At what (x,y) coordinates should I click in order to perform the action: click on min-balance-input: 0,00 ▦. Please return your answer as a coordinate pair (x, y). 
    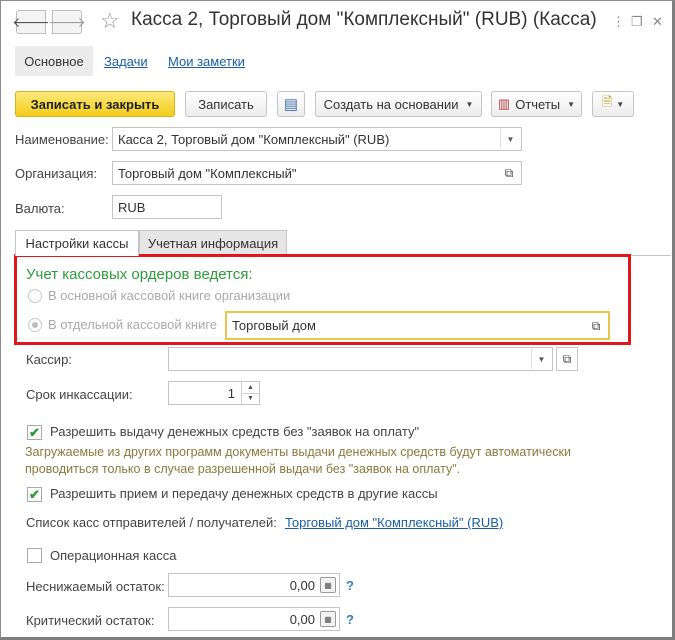
    Looking at the image, I should click on (254, 585).